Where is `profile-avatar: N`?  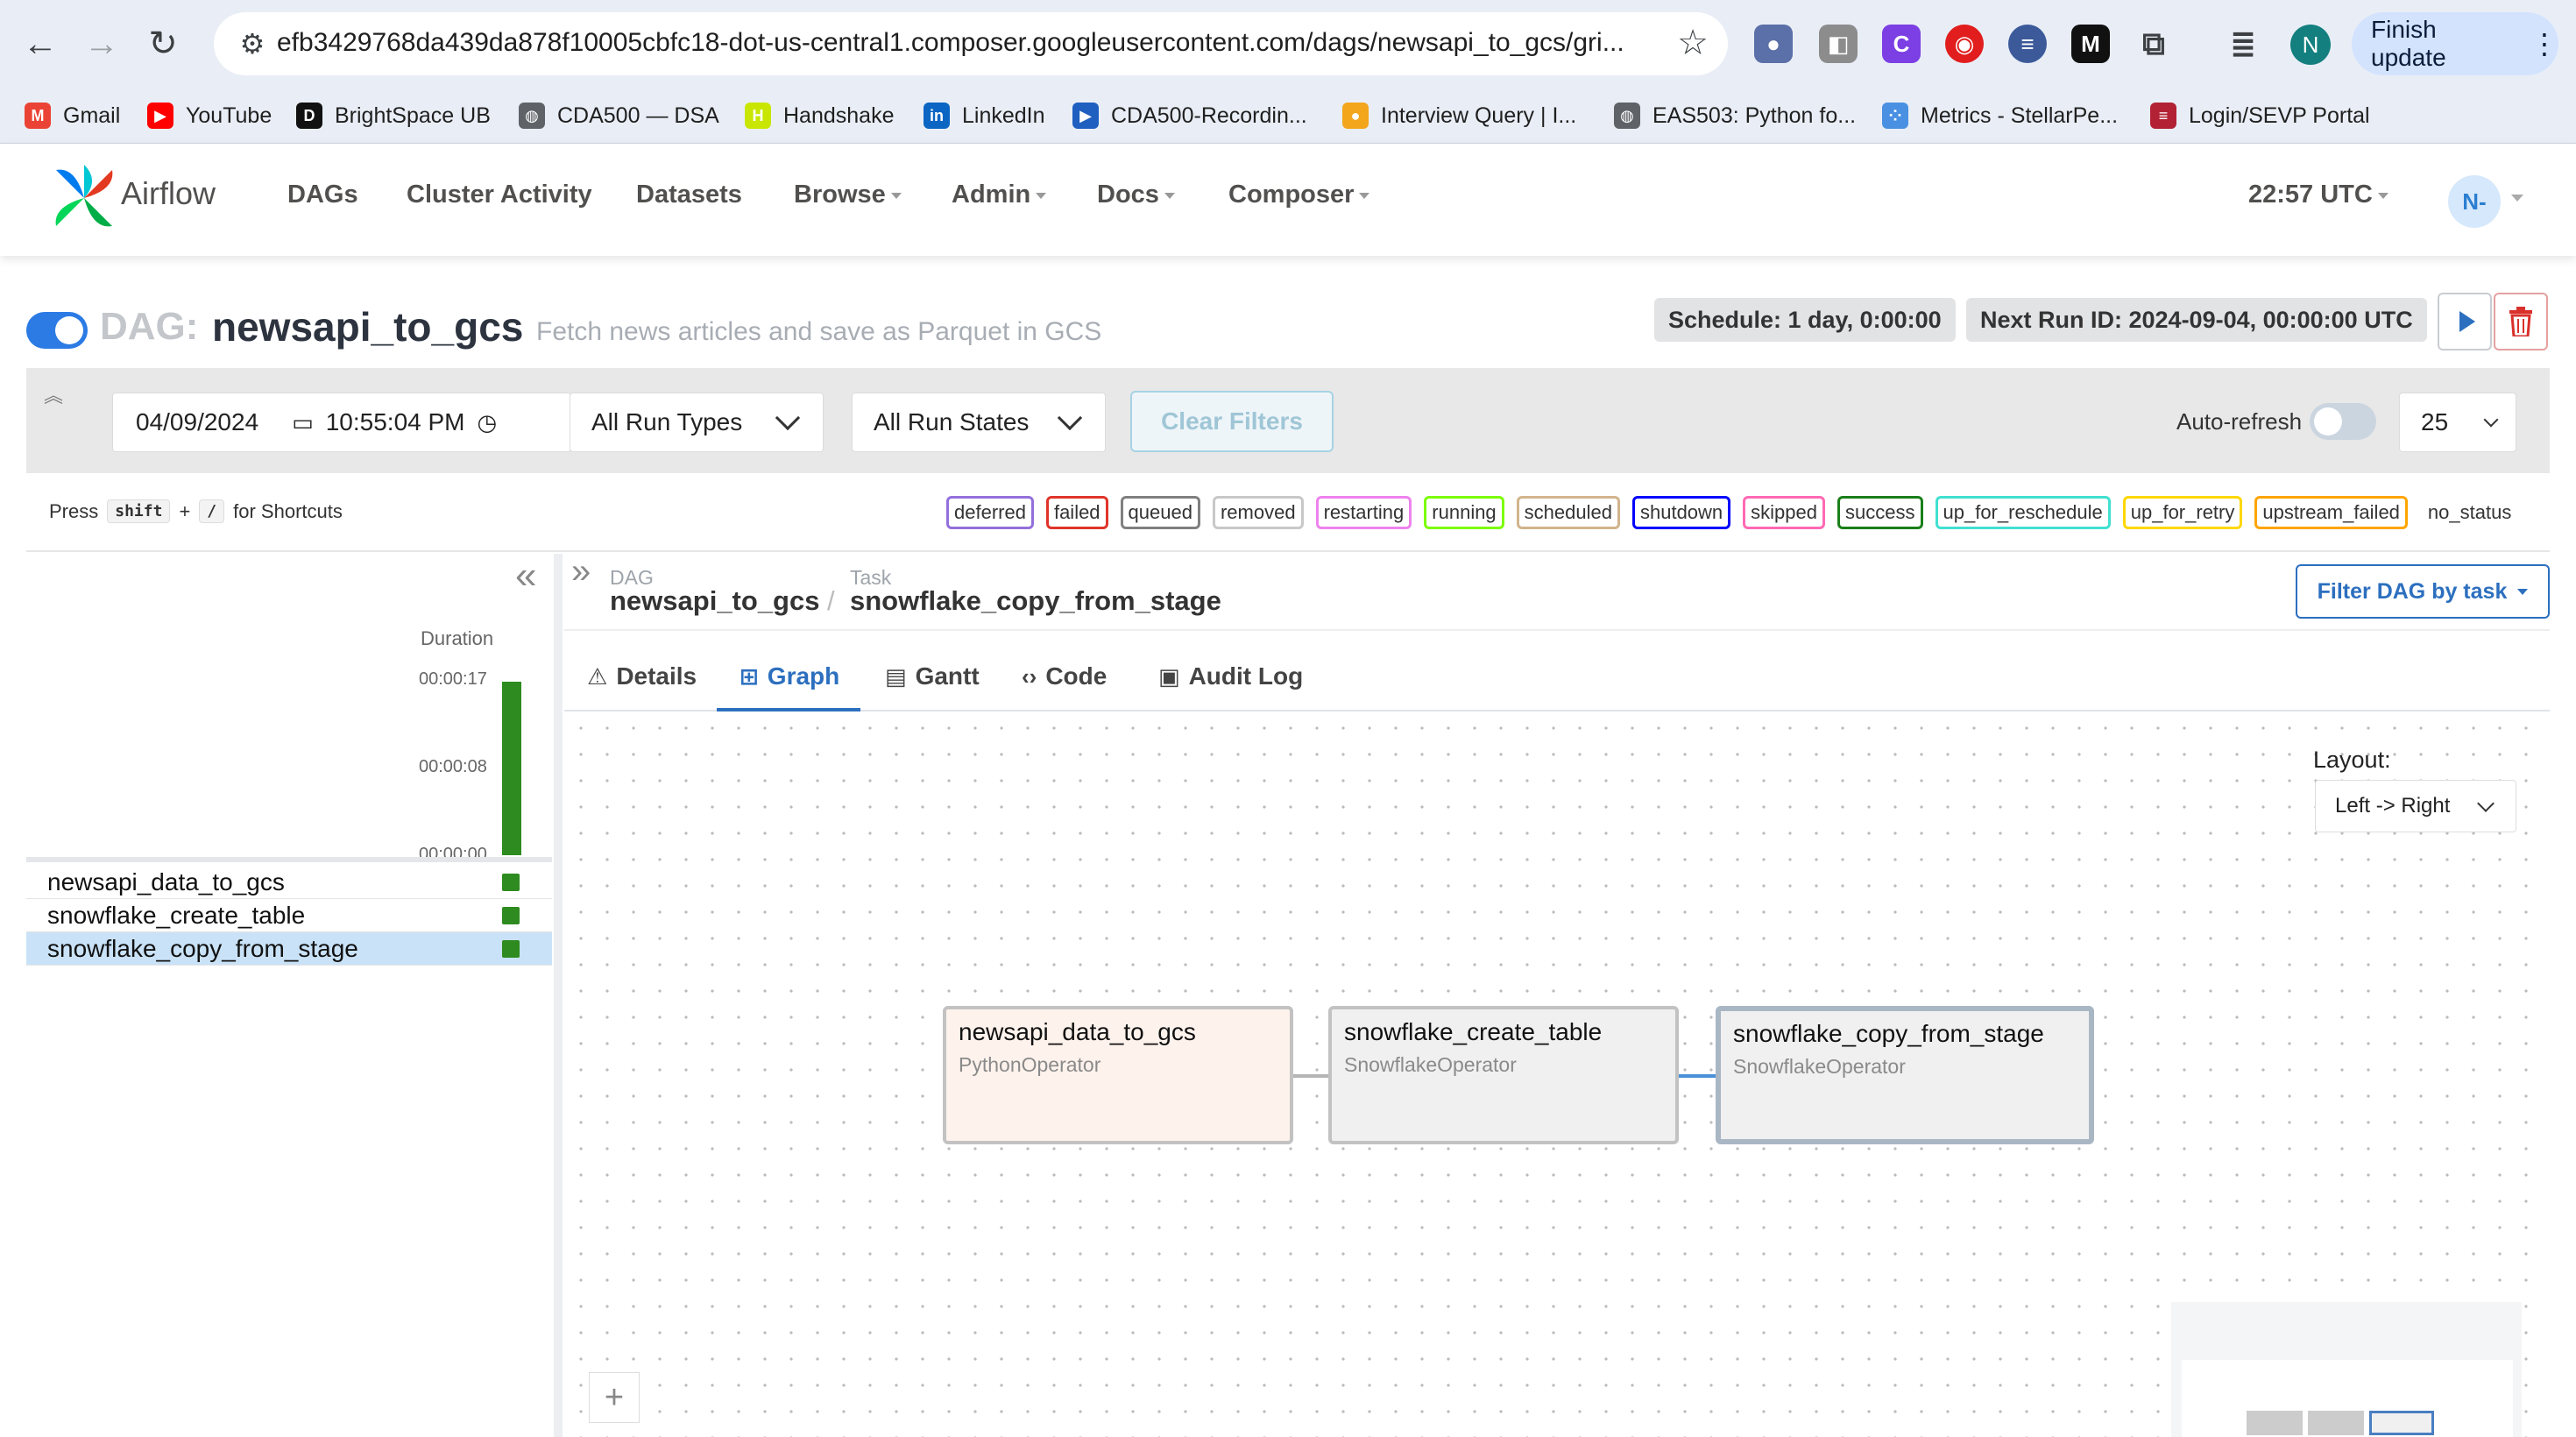
profile-avatar: N is located at coordinates (2310, 45).